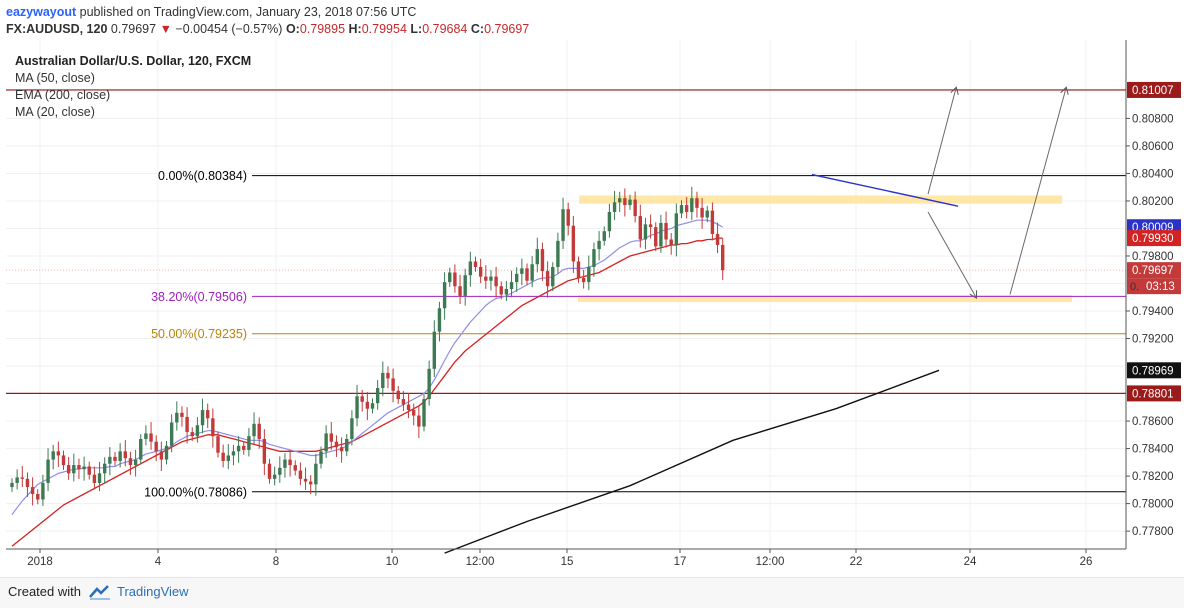  Describe the element at coordinates (153, 591) in the screenshot. I see `tradingview-link: TradingView` at that location.